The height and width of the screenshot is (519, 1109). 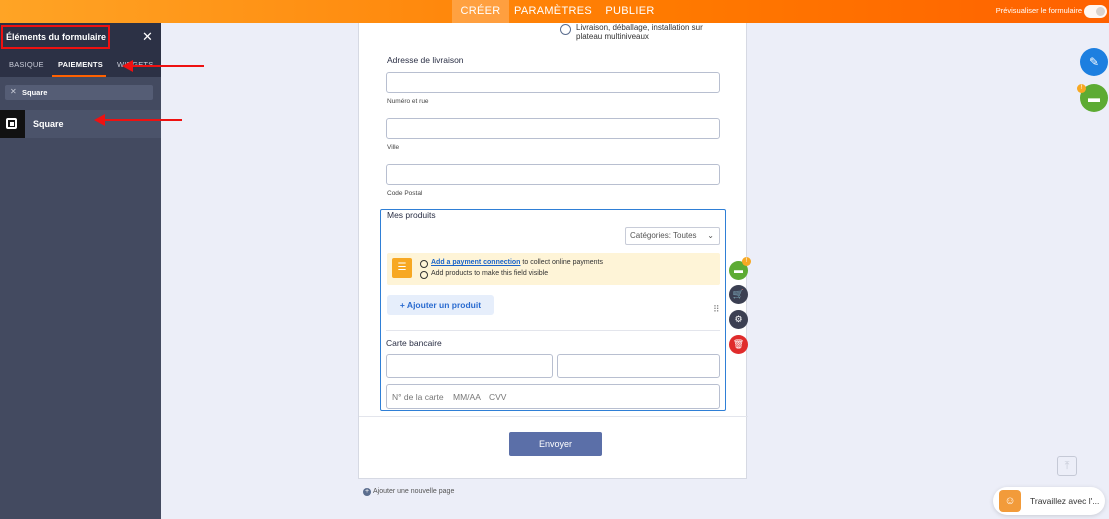 I want to click on arrow-up-icon: ⤒, so click(x=1067, y=466).